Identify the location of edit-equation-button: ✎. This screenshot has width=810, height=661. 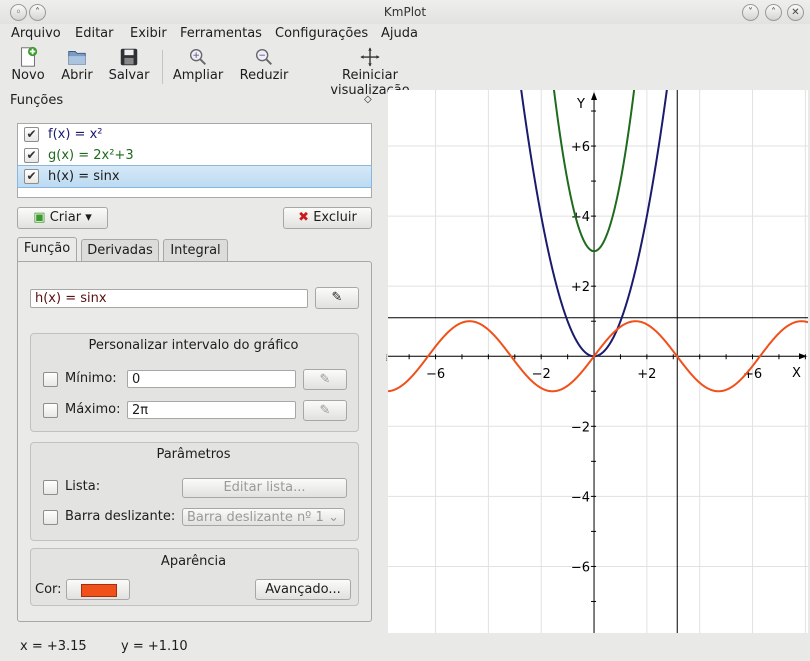
(337, 298).